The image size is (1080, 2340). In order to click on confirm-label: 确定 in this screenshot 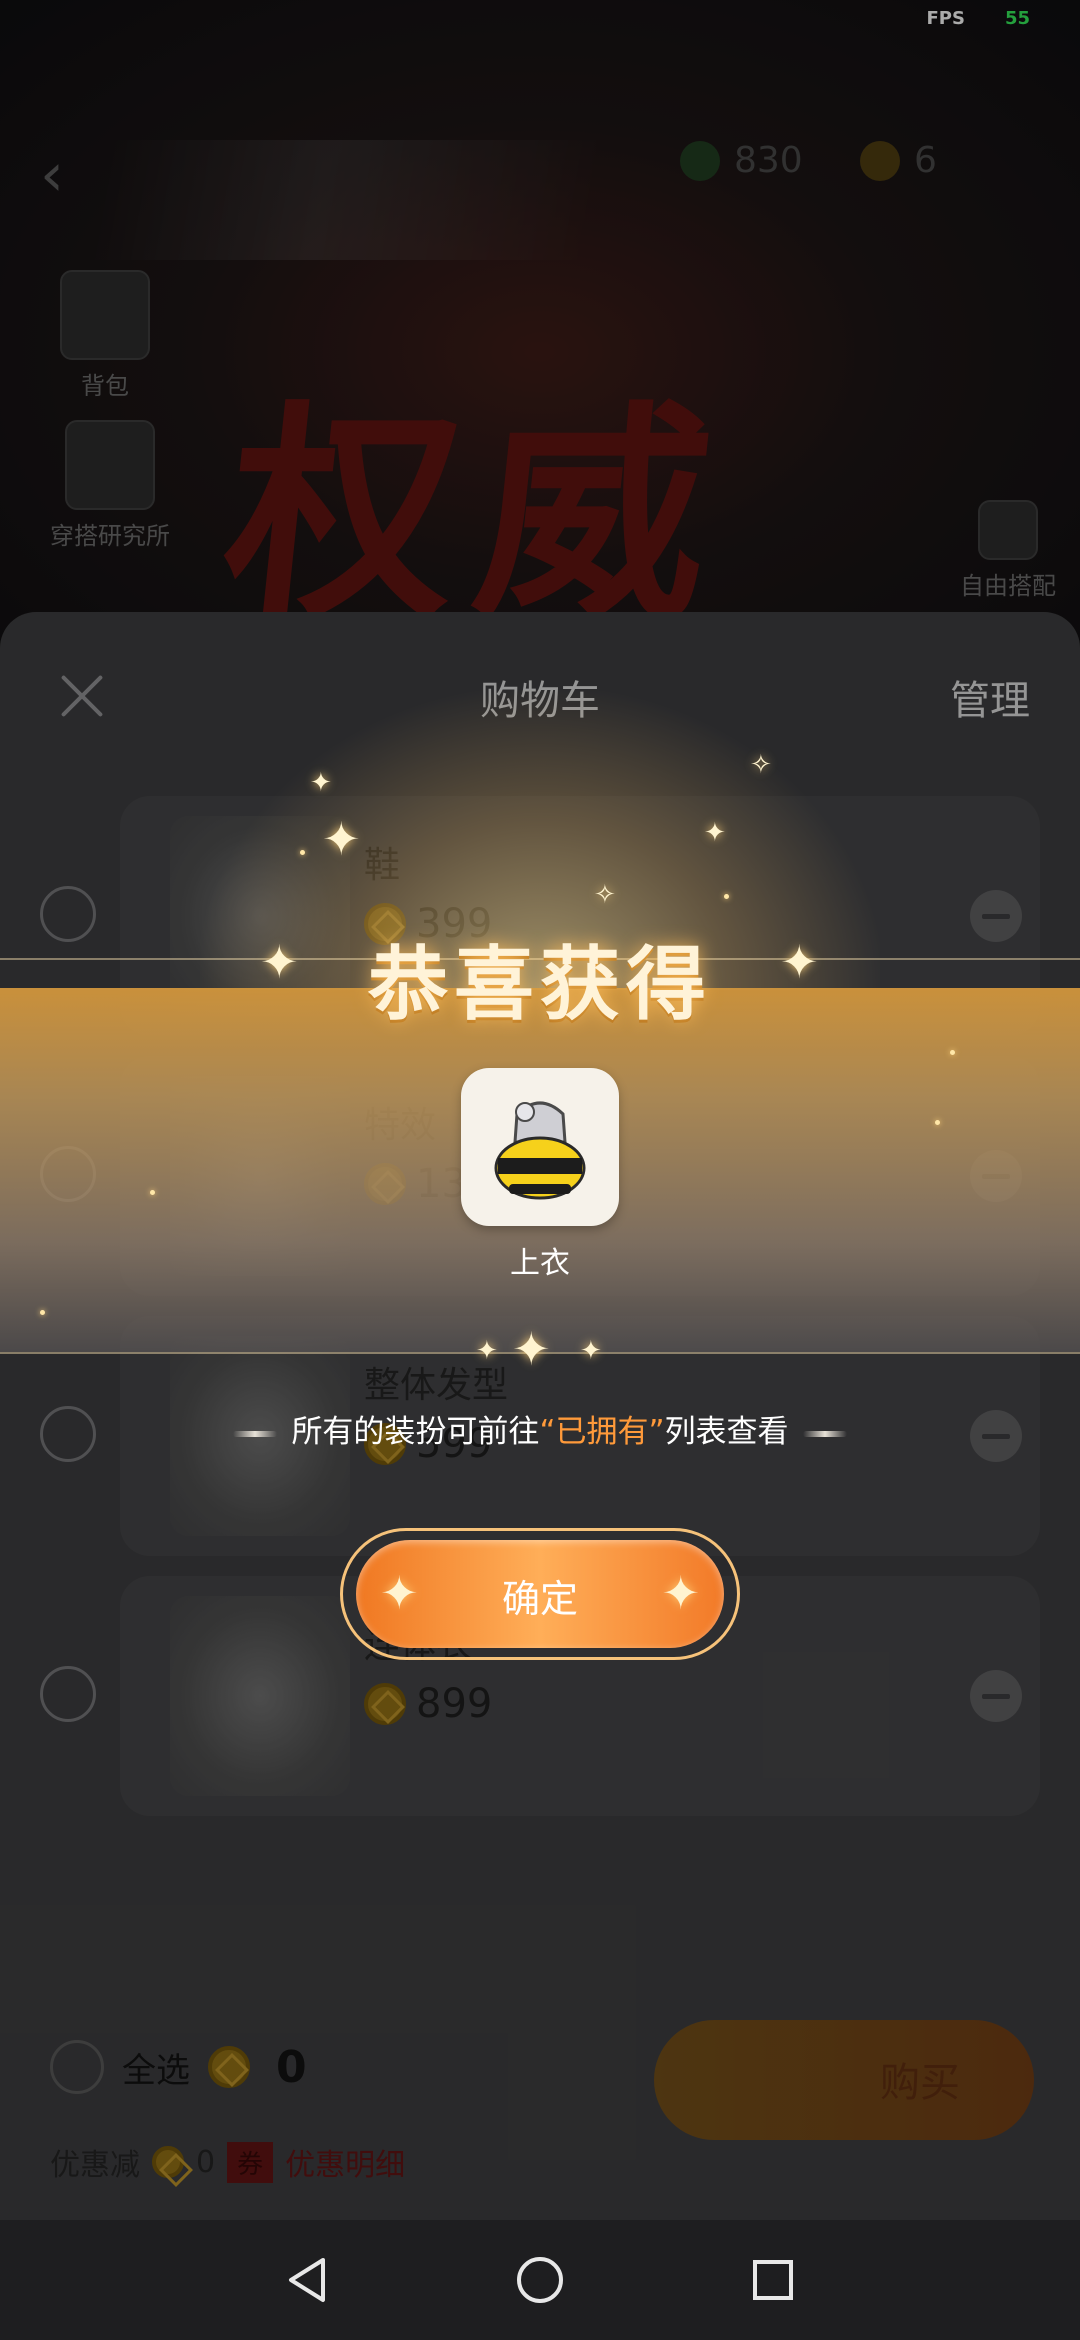, I will do `click(539, 1599)`.